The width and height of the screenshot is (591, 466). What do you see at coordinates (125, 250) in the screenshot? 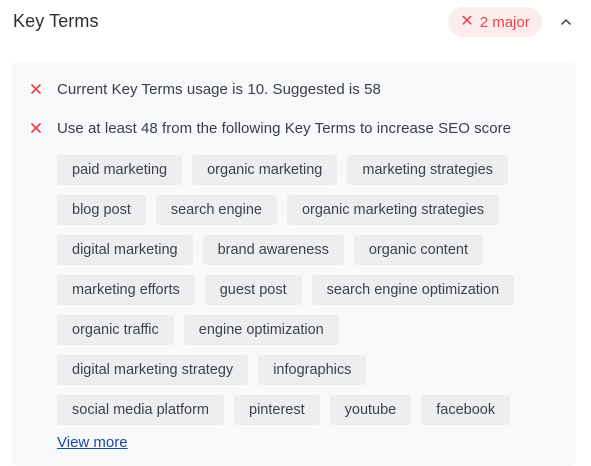
I see `key-term-chip: digital marketing` at bounding box center [125, 250].